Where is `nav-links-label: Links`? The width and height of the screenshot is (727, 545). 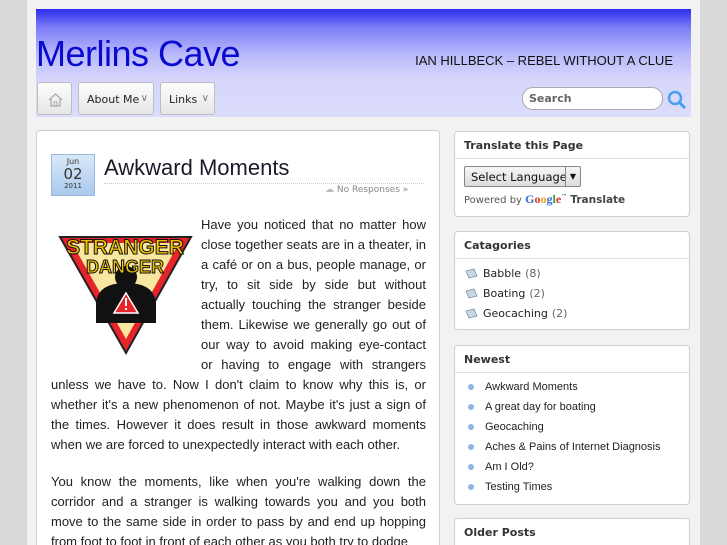 nav-links-label: Links is located at coordinates (183, 99).